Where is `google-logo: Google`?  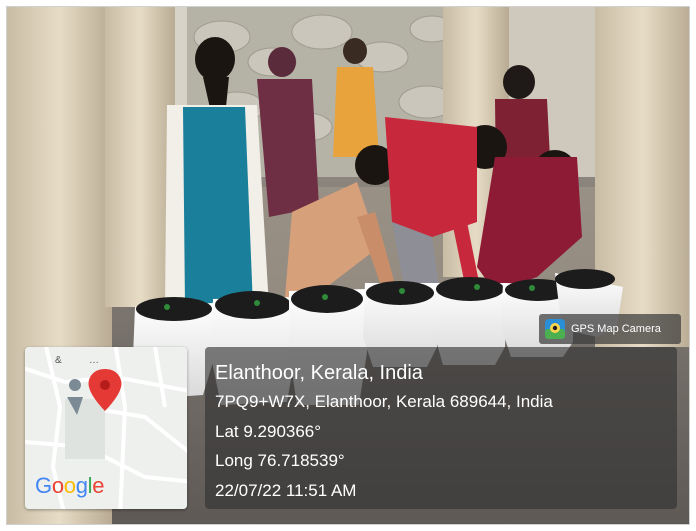 google-logo: Google is located at coordinates (70, 485).